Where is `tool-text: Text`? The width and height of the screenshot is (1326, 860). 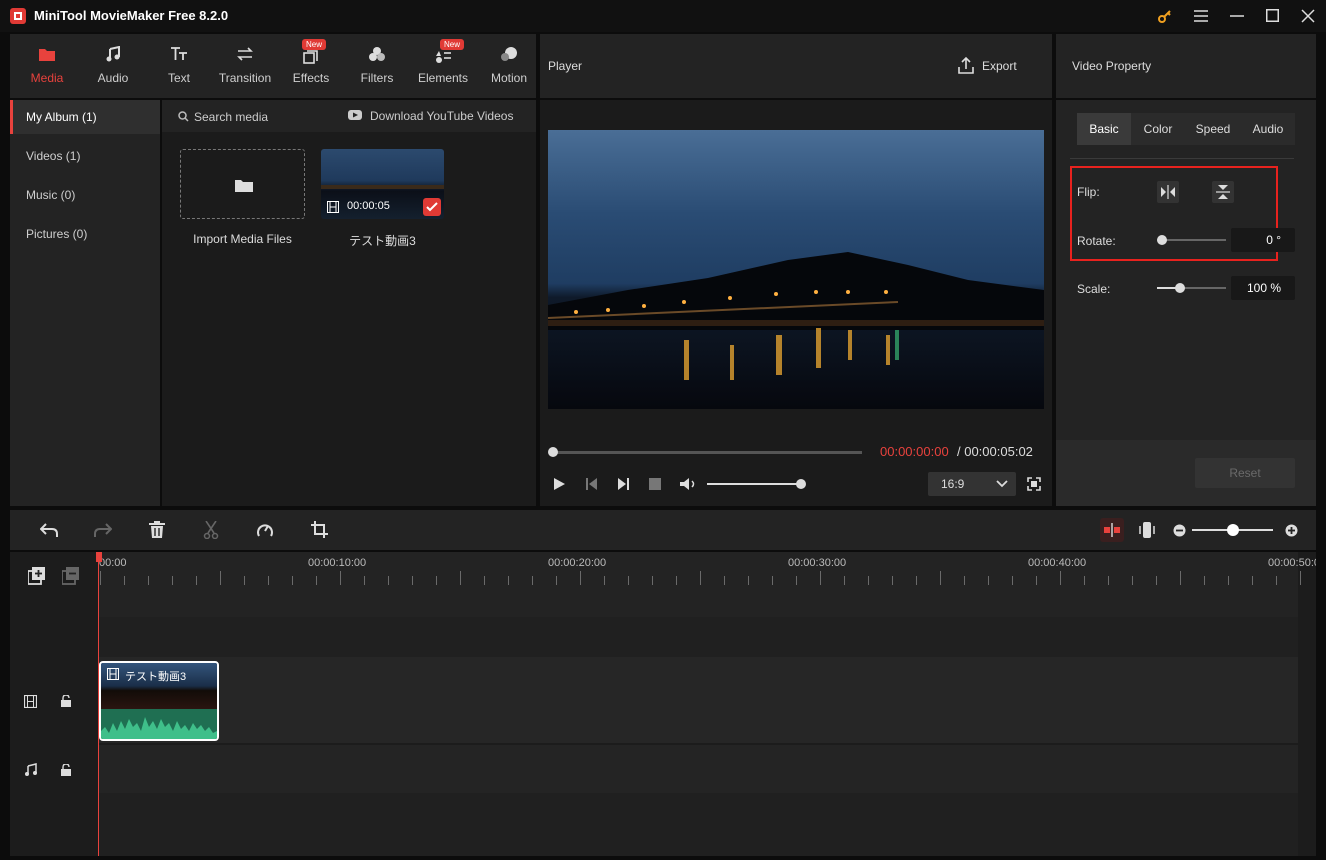
tool-text: Text is located at coordinates (179, 66).